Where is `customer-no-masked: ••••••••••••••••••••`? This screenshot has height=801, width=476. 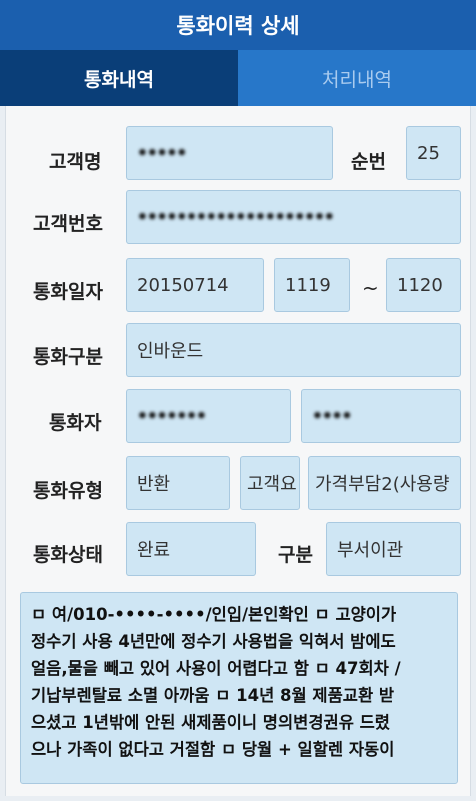
customer-no-masked: •••••••••••••••••••• is located at coordinates (236, 217).